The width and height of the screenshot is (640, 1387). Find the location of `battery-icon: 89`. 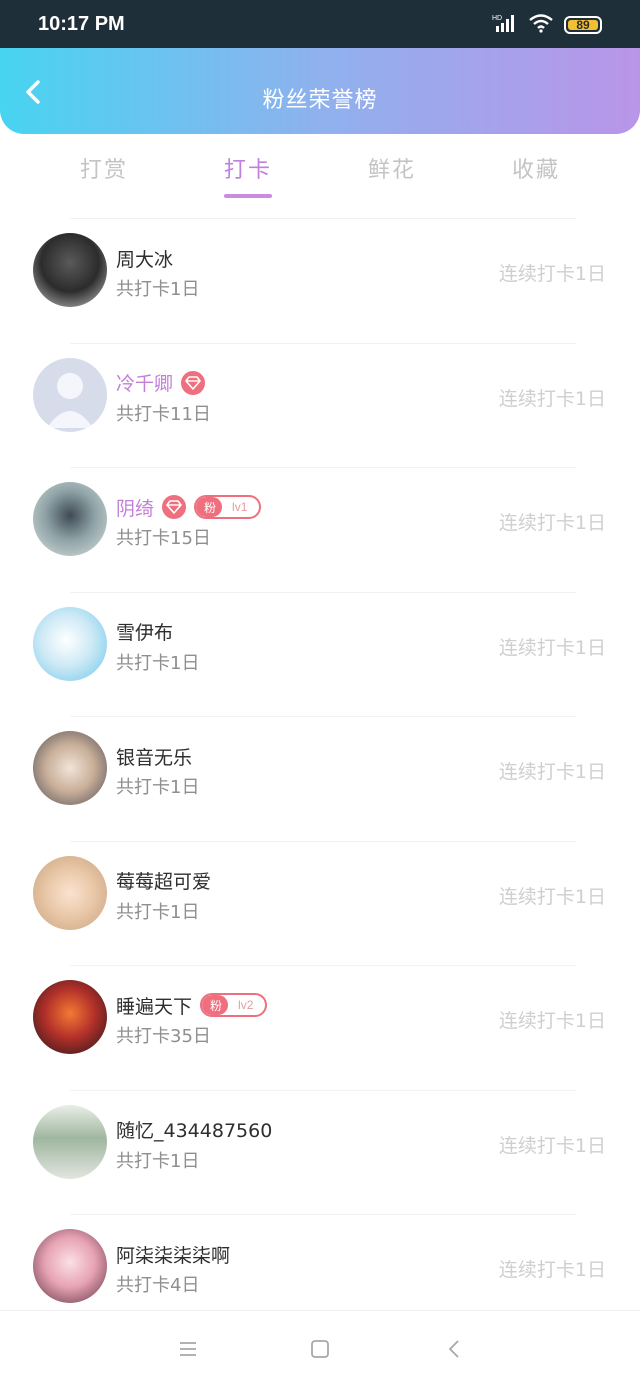

battery-icon: 89 is located at coordinates (583, 25).